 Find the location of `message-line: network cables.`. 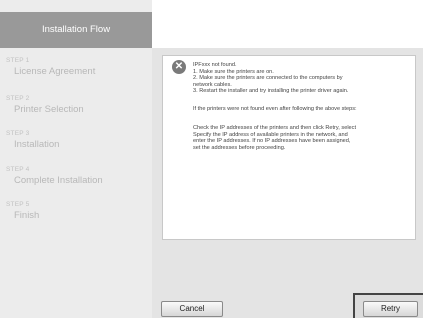

message-line: network cables. is located at coordinates (212, 84).